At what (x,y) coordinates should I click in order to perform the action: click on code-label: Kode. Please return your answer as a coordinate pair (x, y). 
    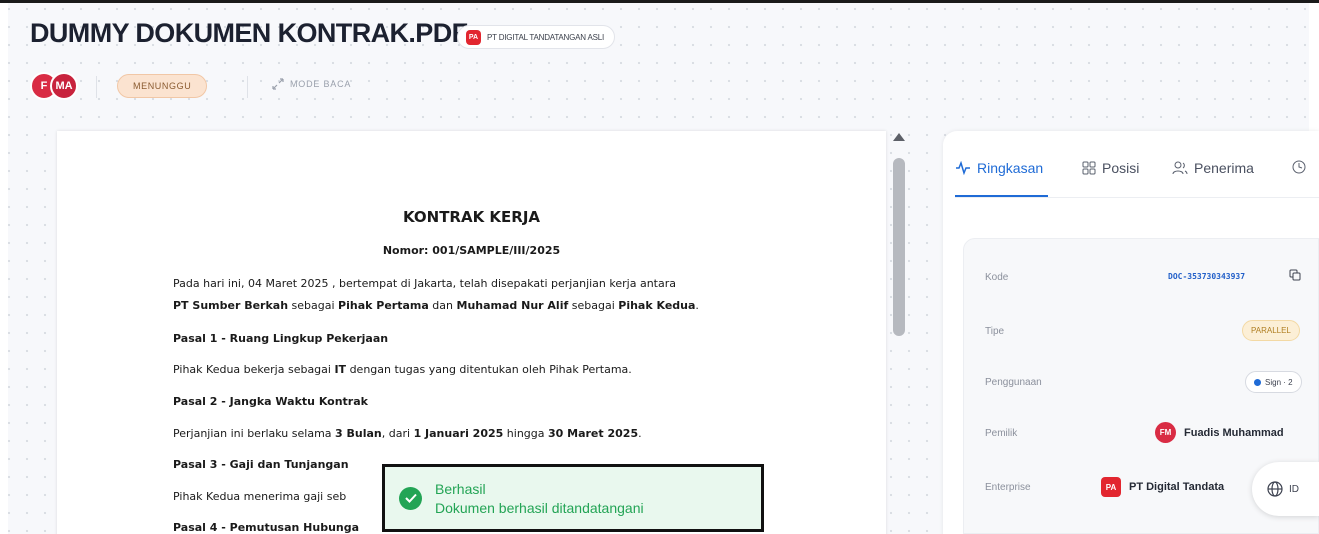
    Looking at the image, I should click on (997, 277).